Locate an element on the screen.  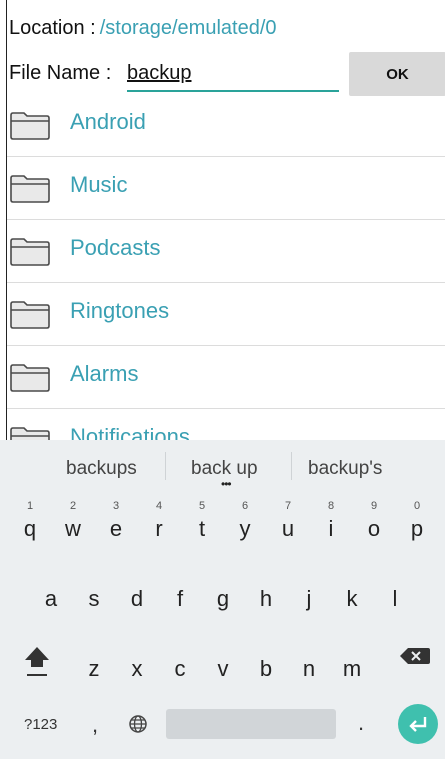
key-letter: b is located at coordinates (266, 668).